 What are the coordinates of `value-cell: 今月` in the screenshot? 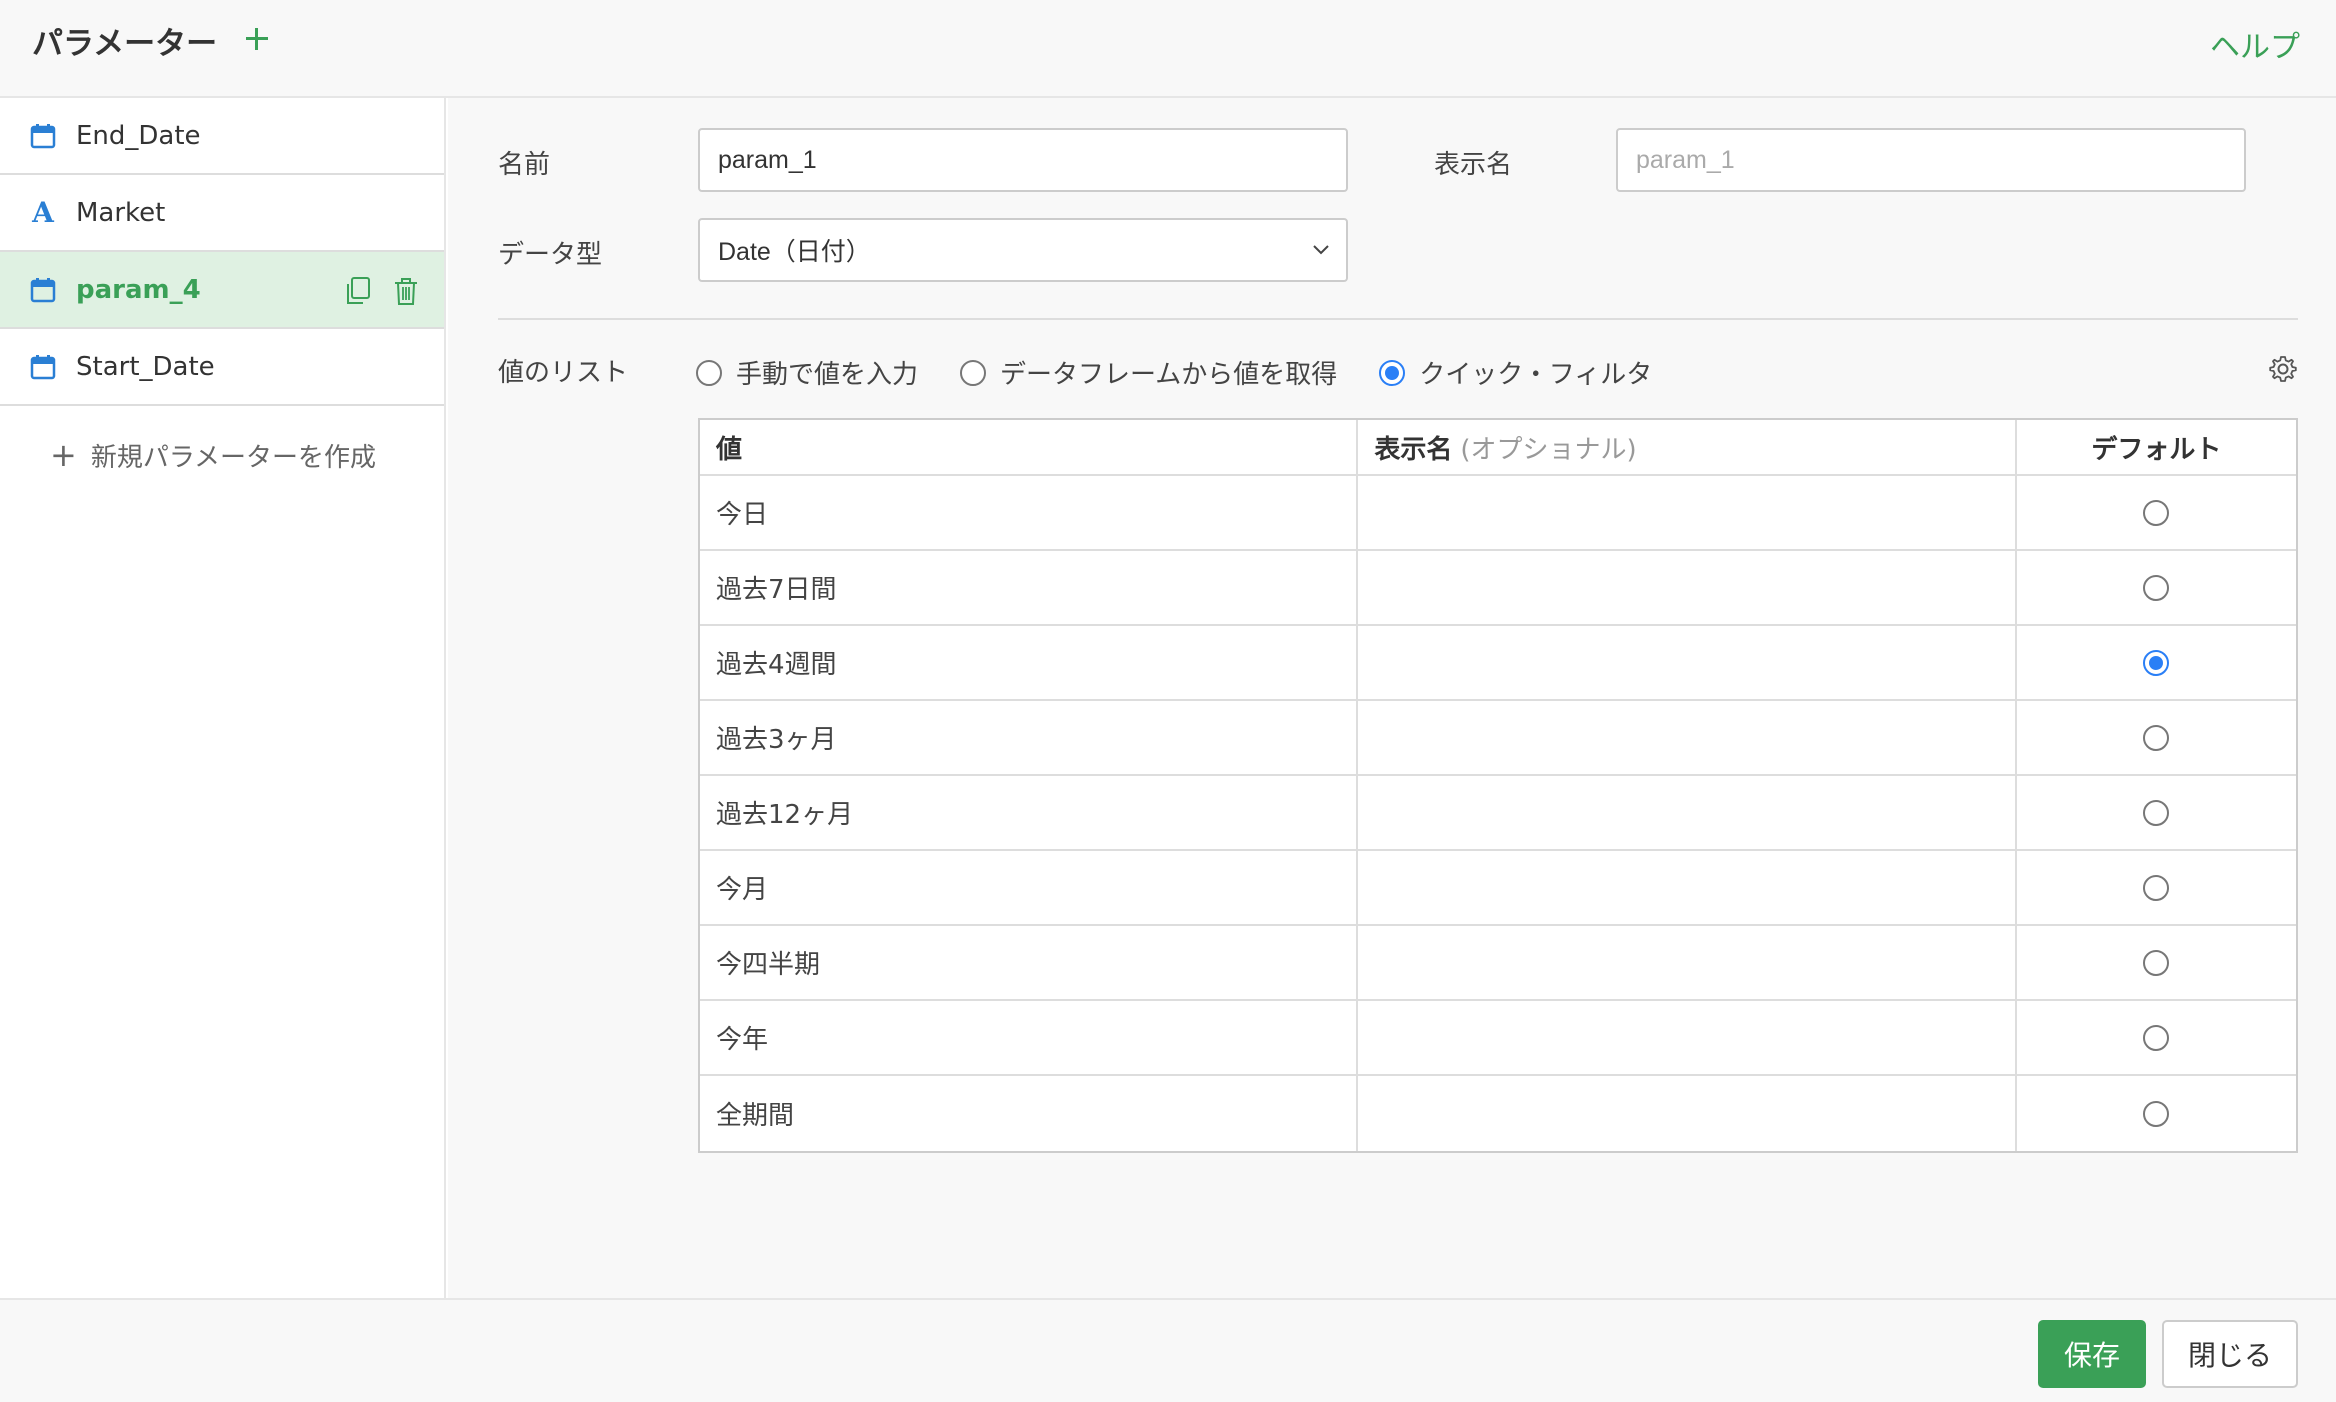 It's located at (1029, 887).